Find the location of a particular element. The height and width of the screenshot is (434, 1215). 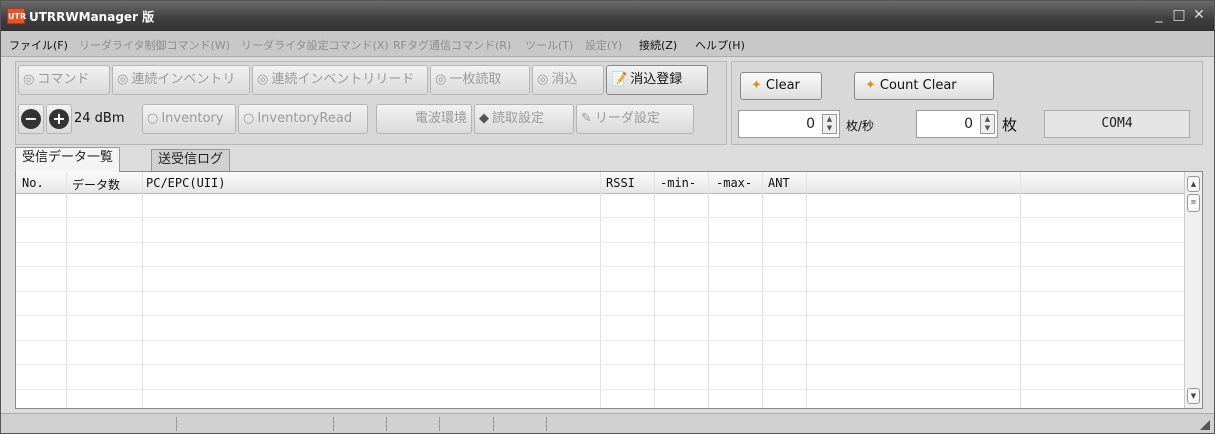

single-read-button: ◎ 一枚読取 is located at coordinates (480, 80).